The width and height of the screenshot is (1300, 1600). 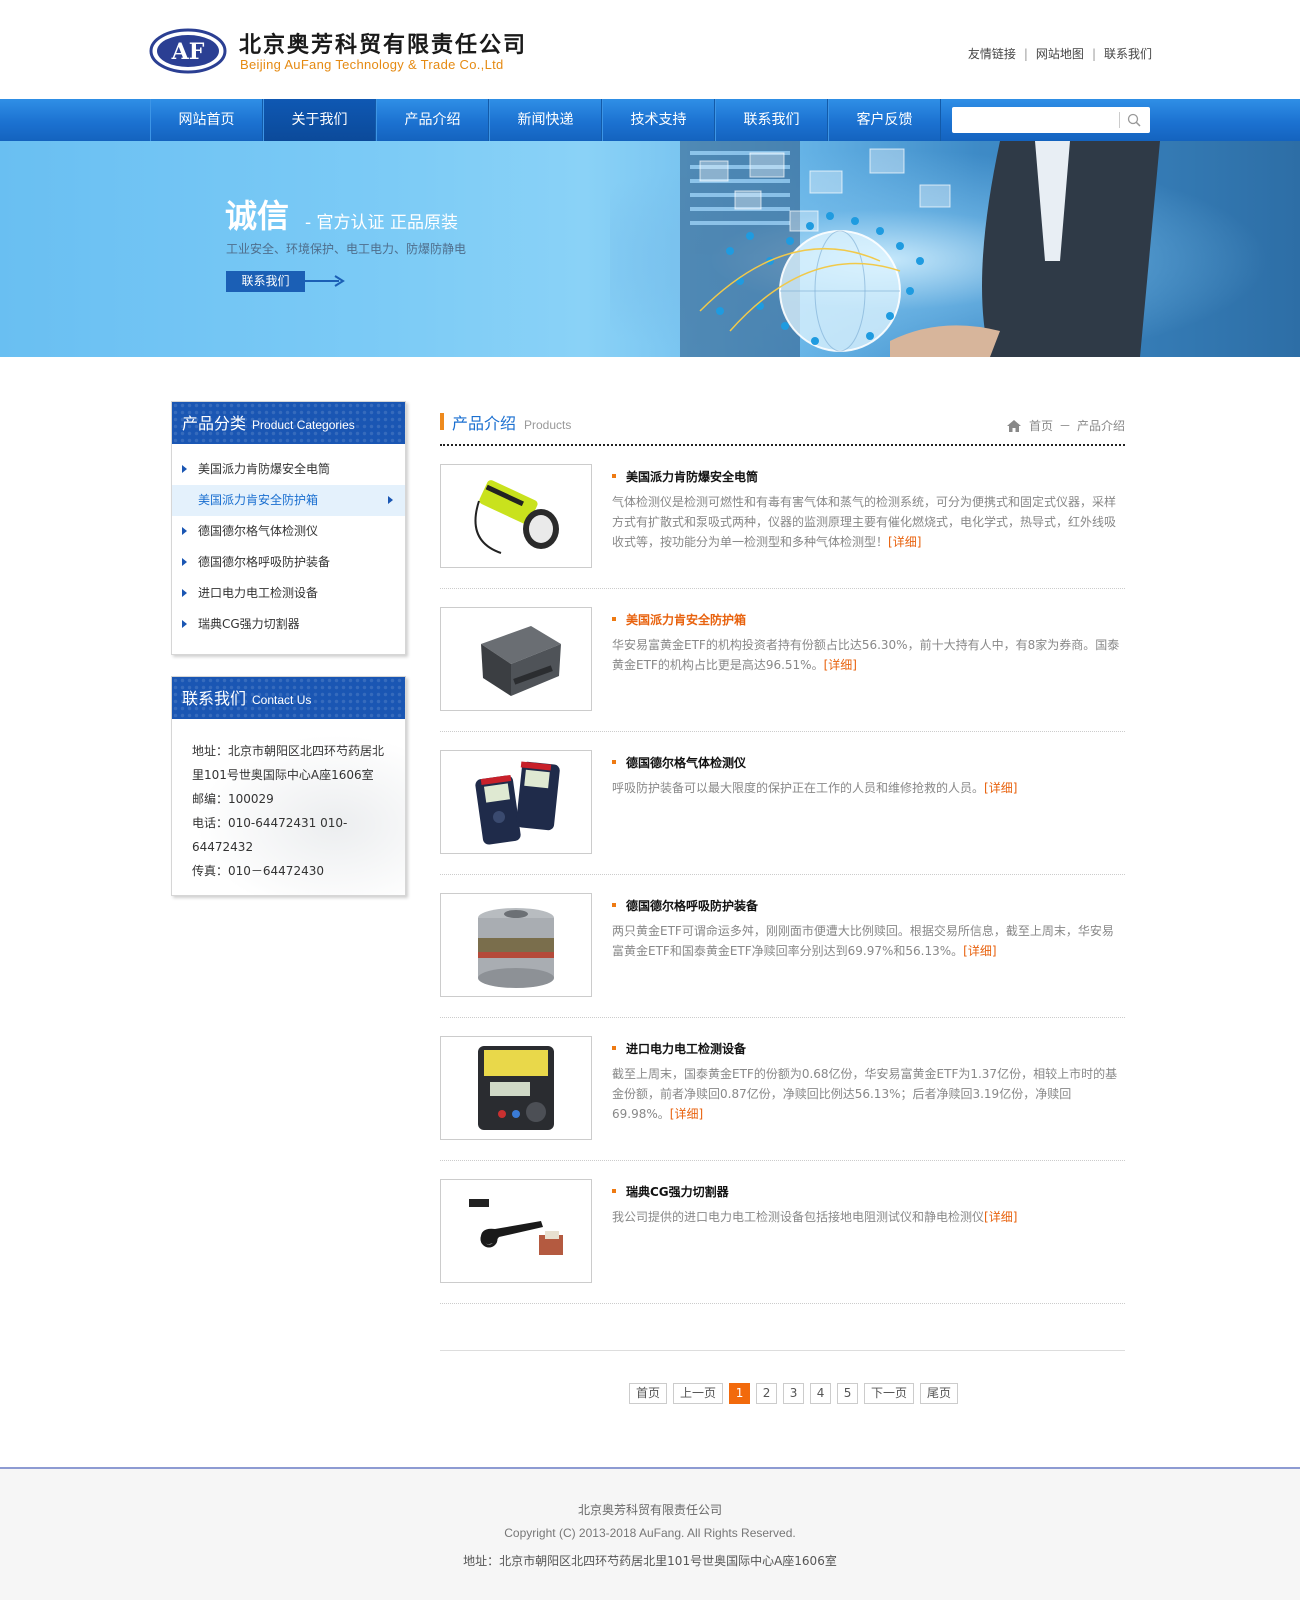 I want to click on section-title-en: Products, so click(x=548, y=425).